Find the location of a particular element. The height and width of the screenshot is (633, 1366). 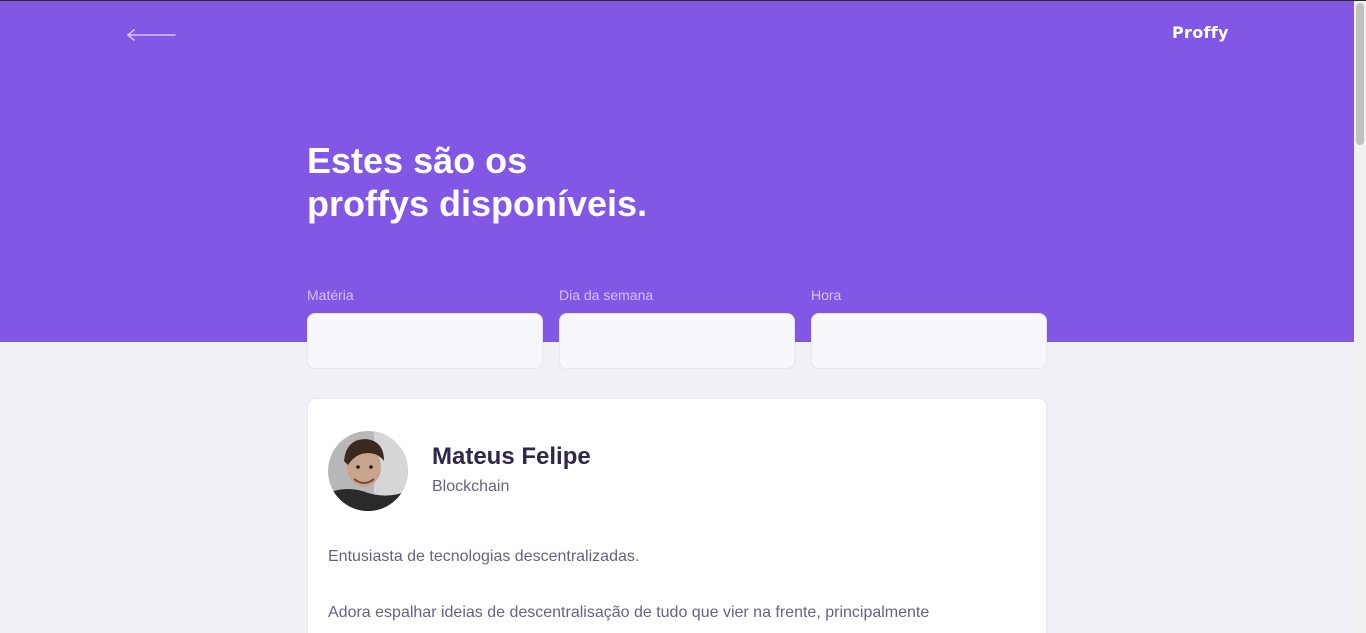

scrollbar-thumb is located at coordinates (1360, 74).